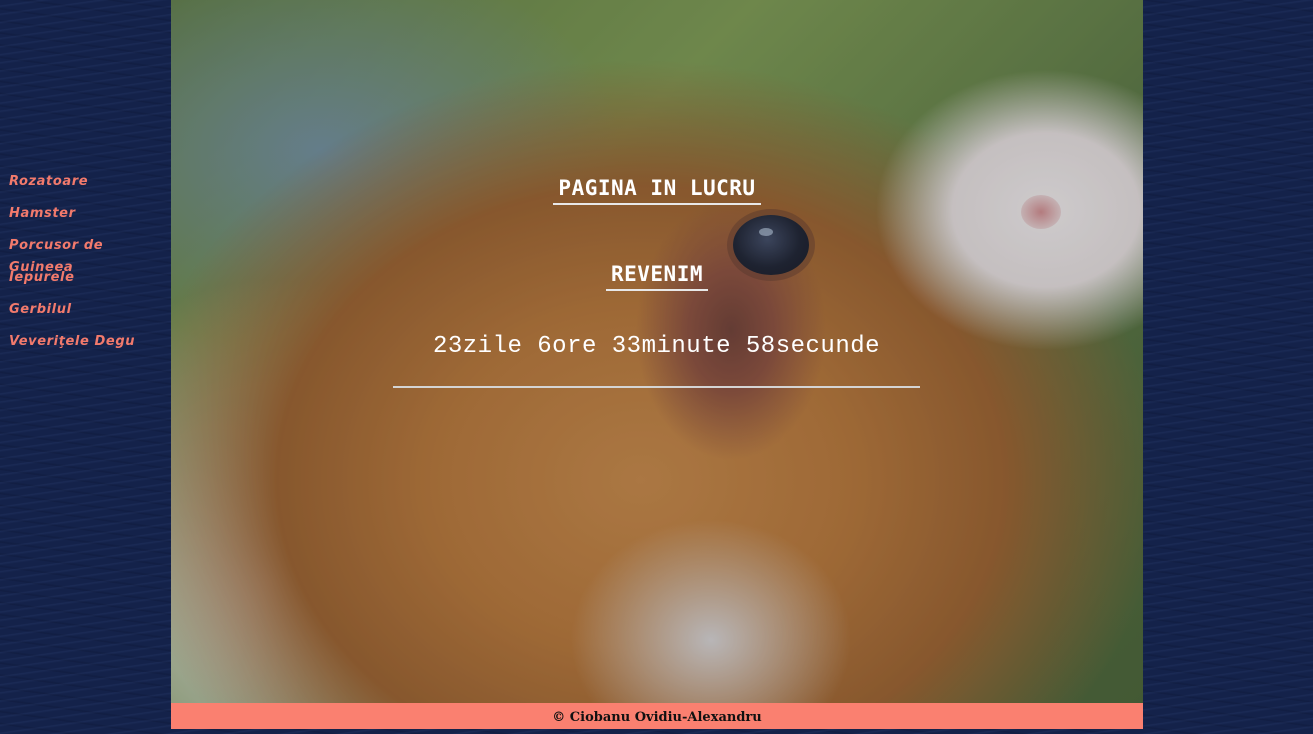  What do you see at coordinates (90, 314) in the screenshot?
I see `sidebar-item-gerbilul: Gerbilul` at bounding box center [90, 314].